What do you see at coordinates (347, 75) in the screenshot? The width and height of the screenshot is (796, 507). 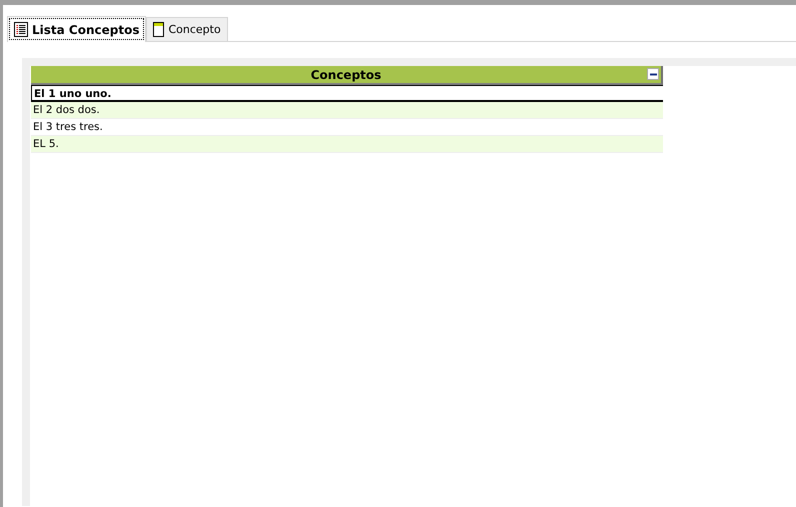 I see `column-header: Conceptos` at bounding box center [347, 75].